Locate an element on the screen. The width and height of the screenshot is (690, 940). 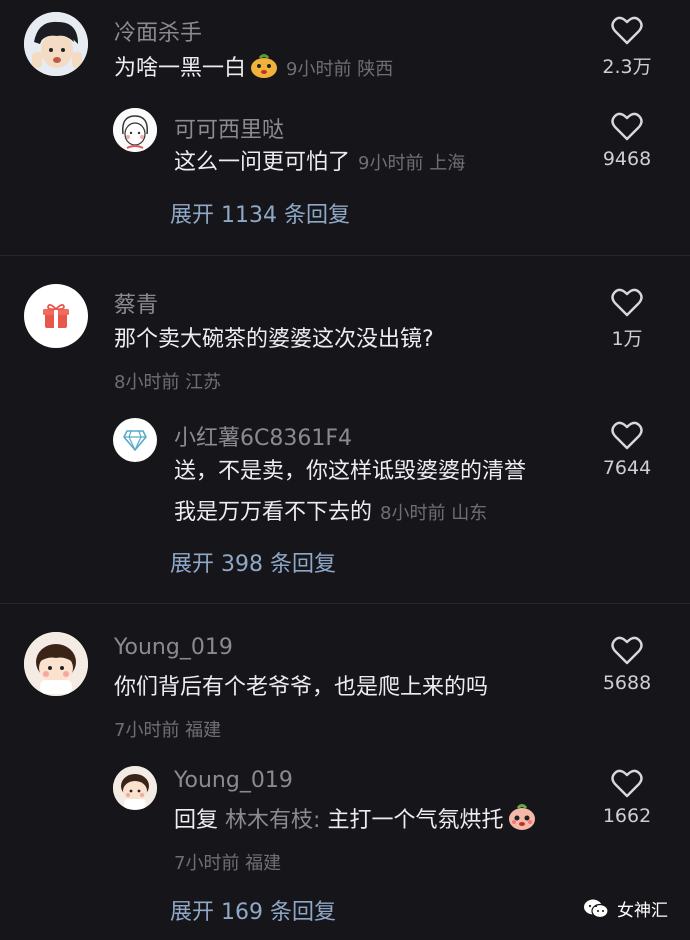
reply-to-user: 林木有枝: is located at coordinates (272, 820).